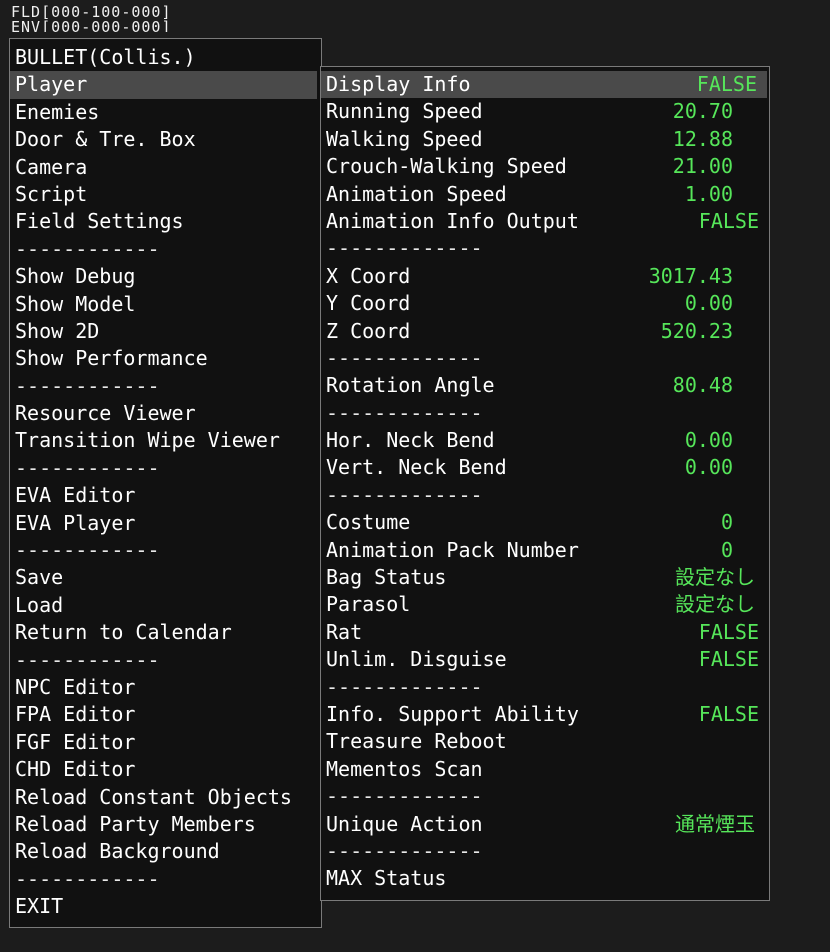  Describe the element at coordinates (545, 714) in the screenshot. I see `setting-info-support-ability: Info. Support Ability FALSE` at that location.